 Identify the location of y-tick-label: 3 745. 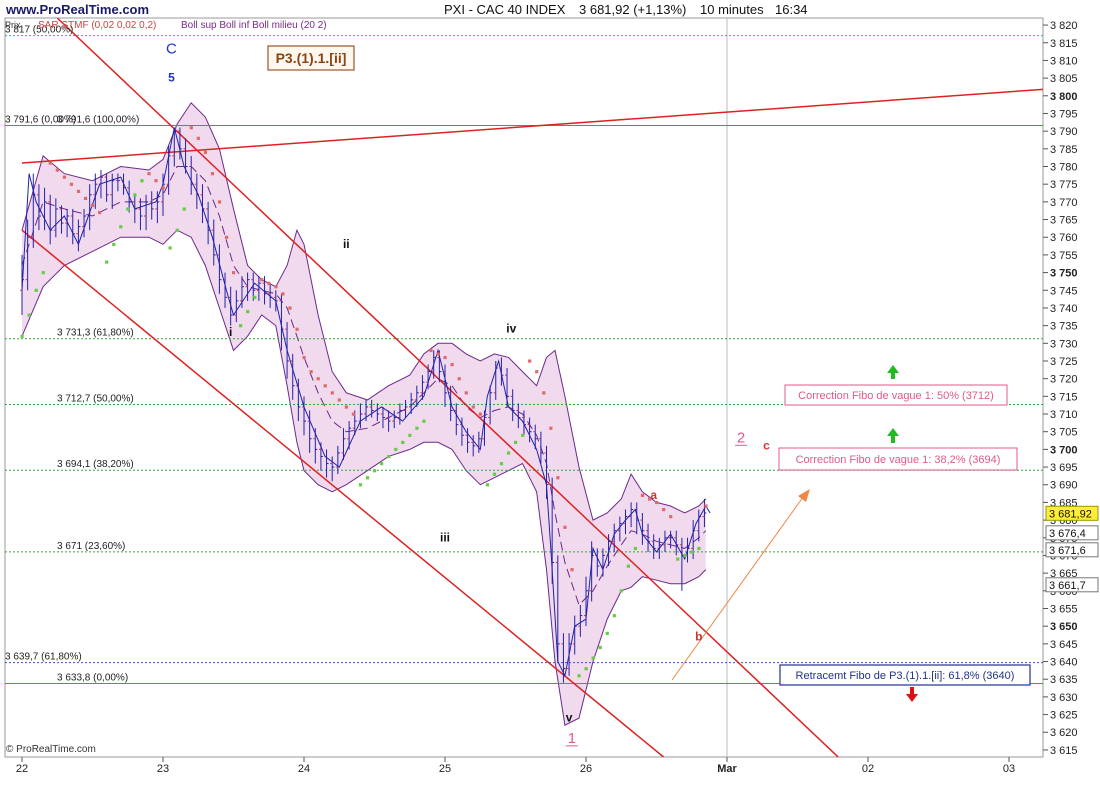
(1064, 291).